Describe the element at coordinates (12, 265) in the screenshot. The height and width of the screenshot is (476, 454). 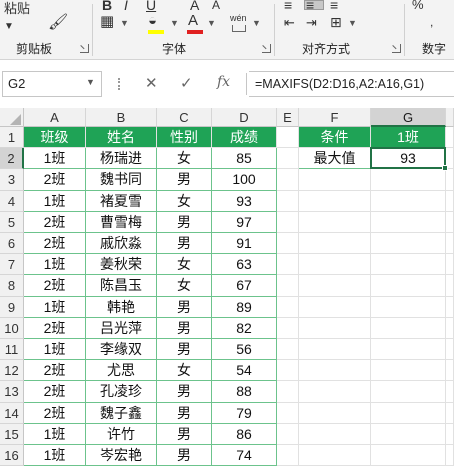
I see `row-header-7: 7` at that location.